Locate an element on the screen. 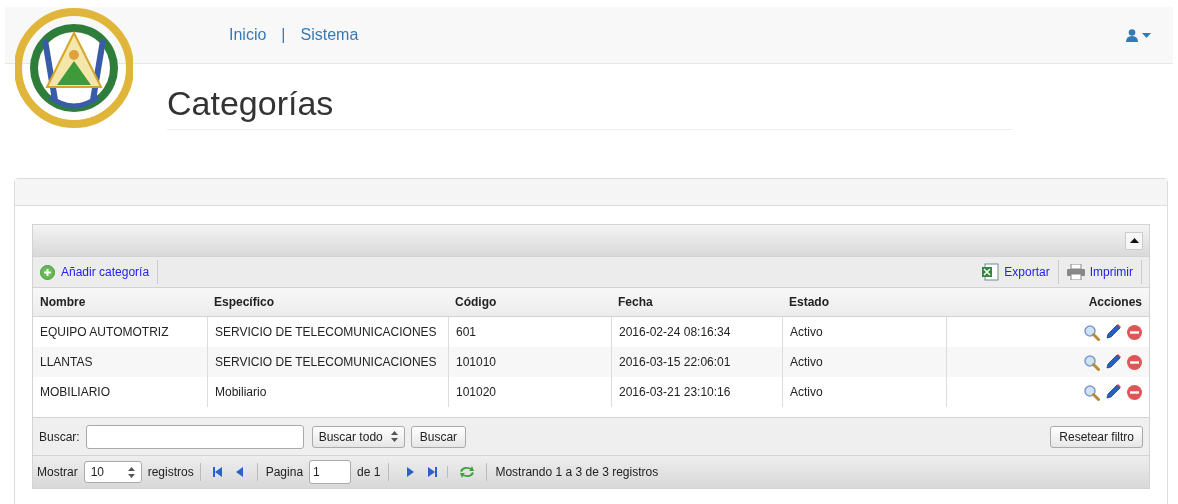 Image resolution: width=1178 pixels, height=504 pixels. add-category-button: Añadir categoría is located at coordinates (99, 272).